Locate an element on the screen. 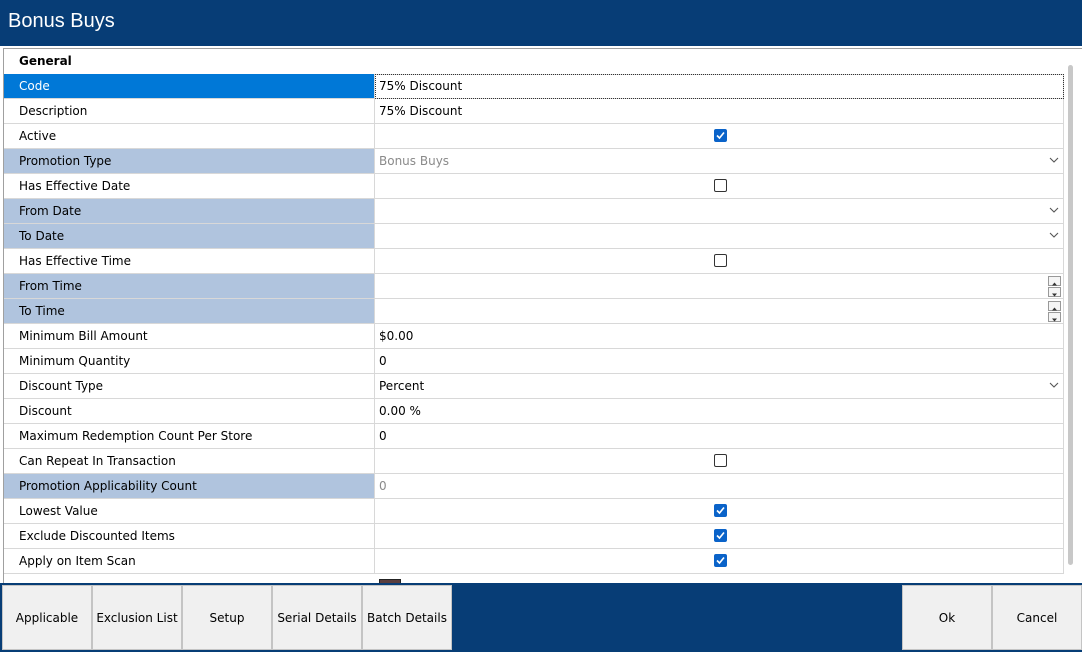 This screenshot has height=652, width=1082. row-max-redemption-count: Maximum Redemption Count Per Store 0 is located at coordinates (534, 436).